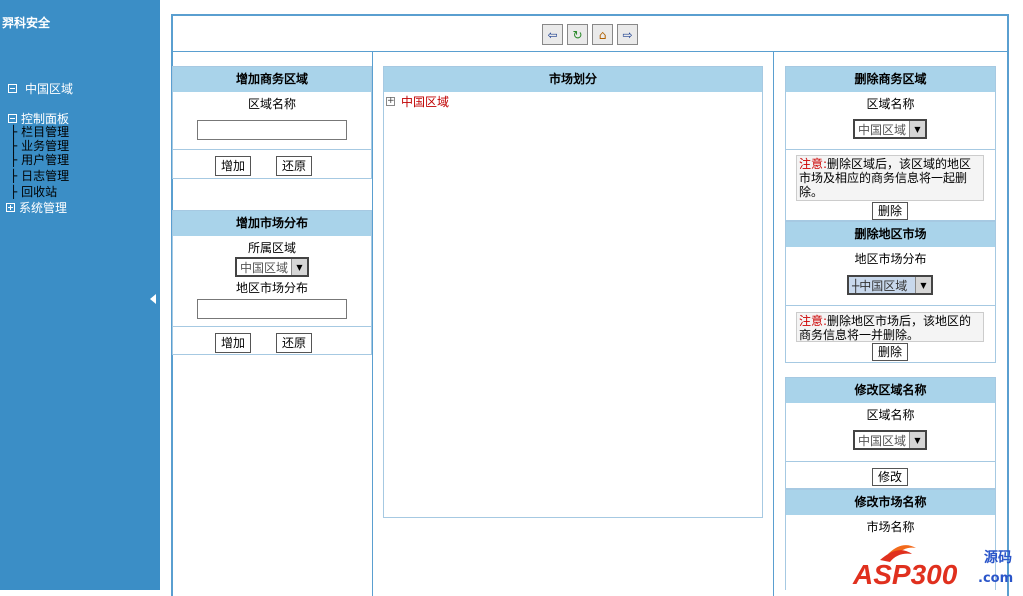 This screenshot has width=1023, height=596. I want to click on region-label: 所属区域, so click(271, 248).